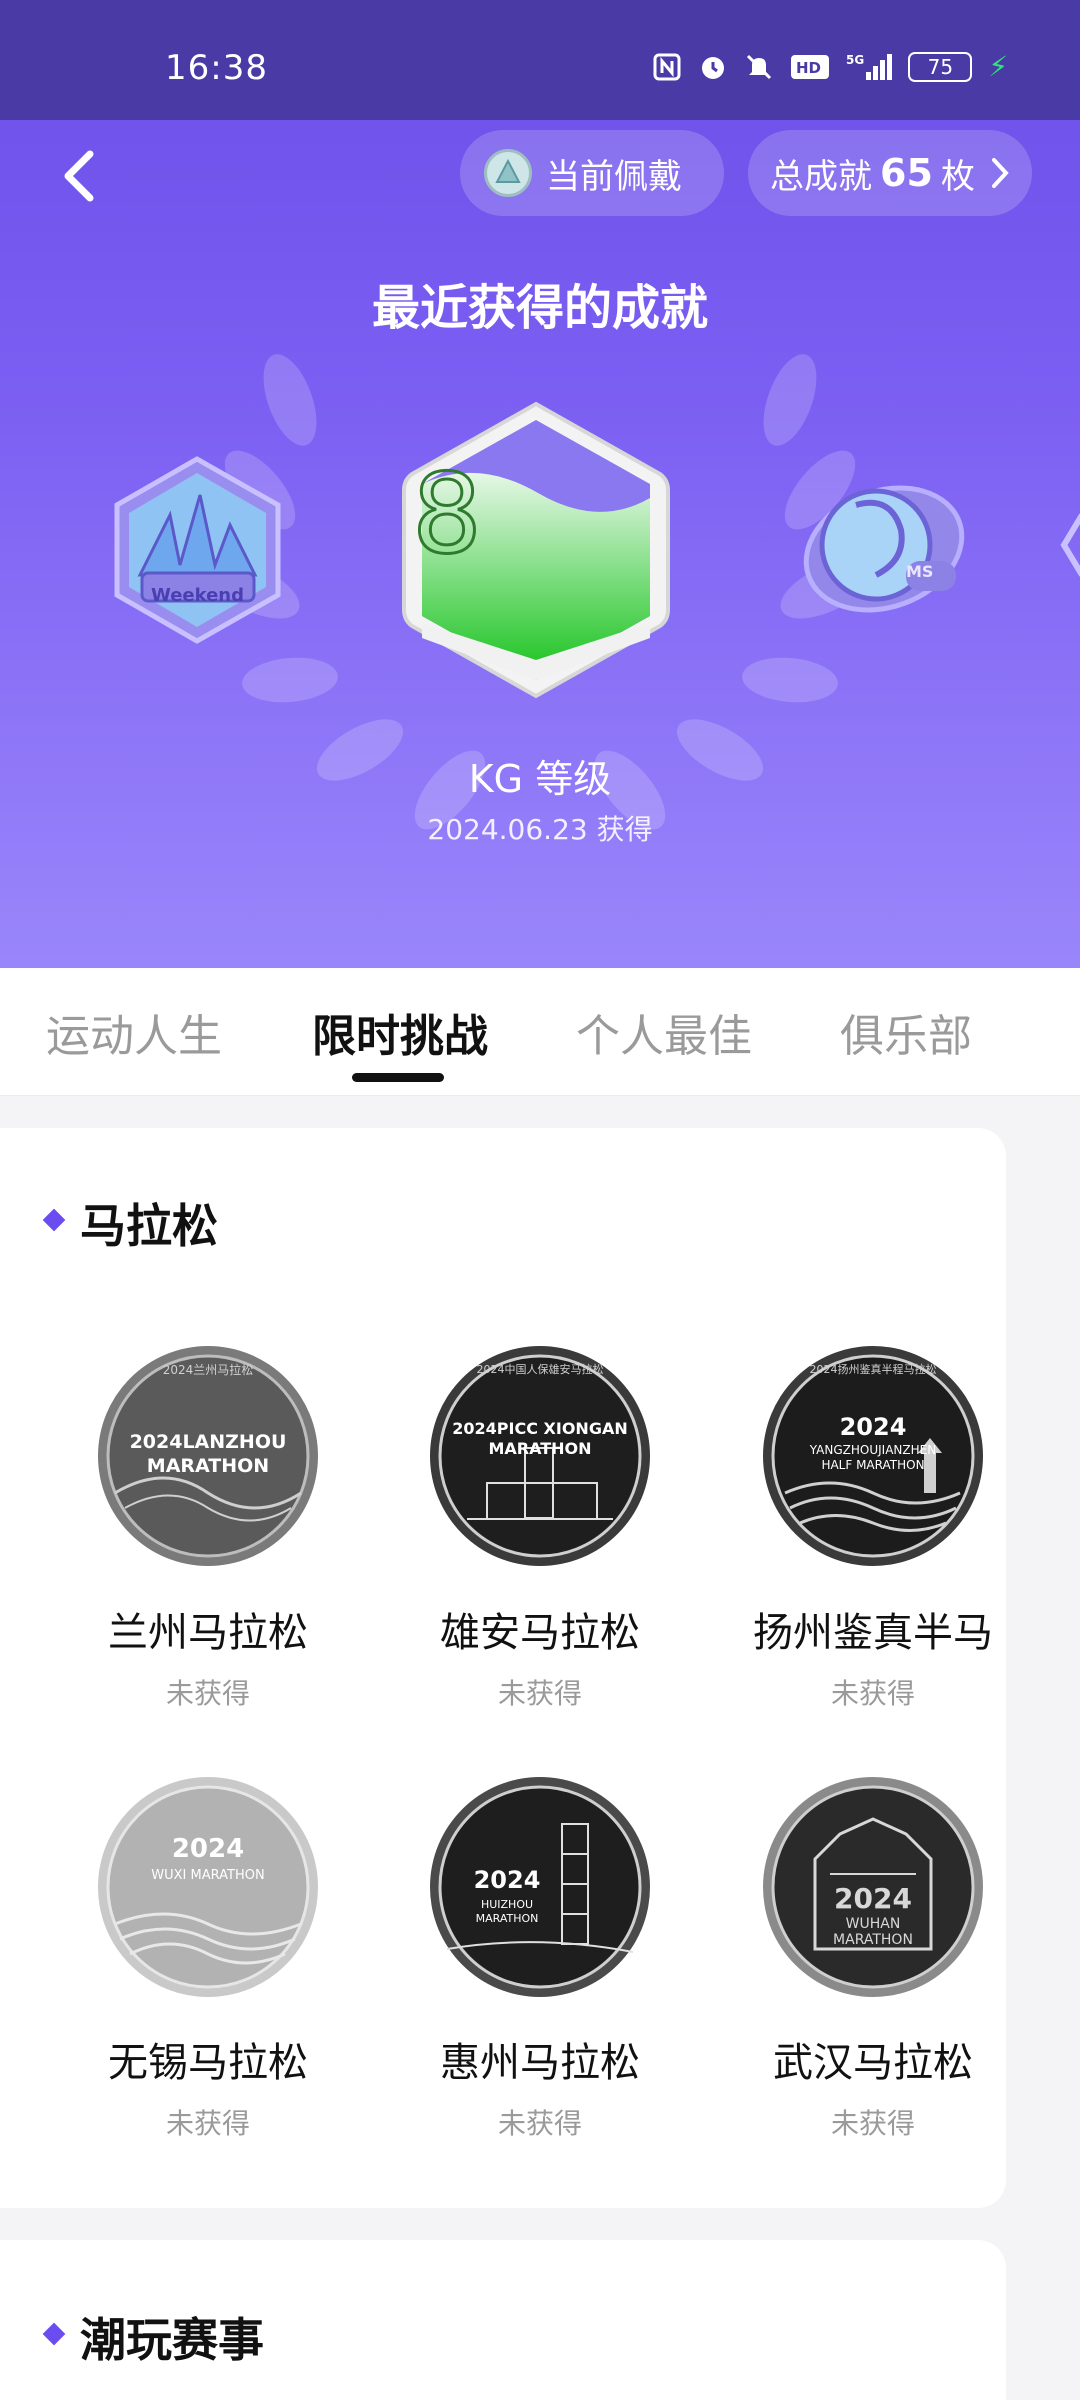 The image size is (1080, 2400). Describe the element at coordinates (207, 2123) in the screenshot. I see `wuxi-medal-status: 未获得` at that location.